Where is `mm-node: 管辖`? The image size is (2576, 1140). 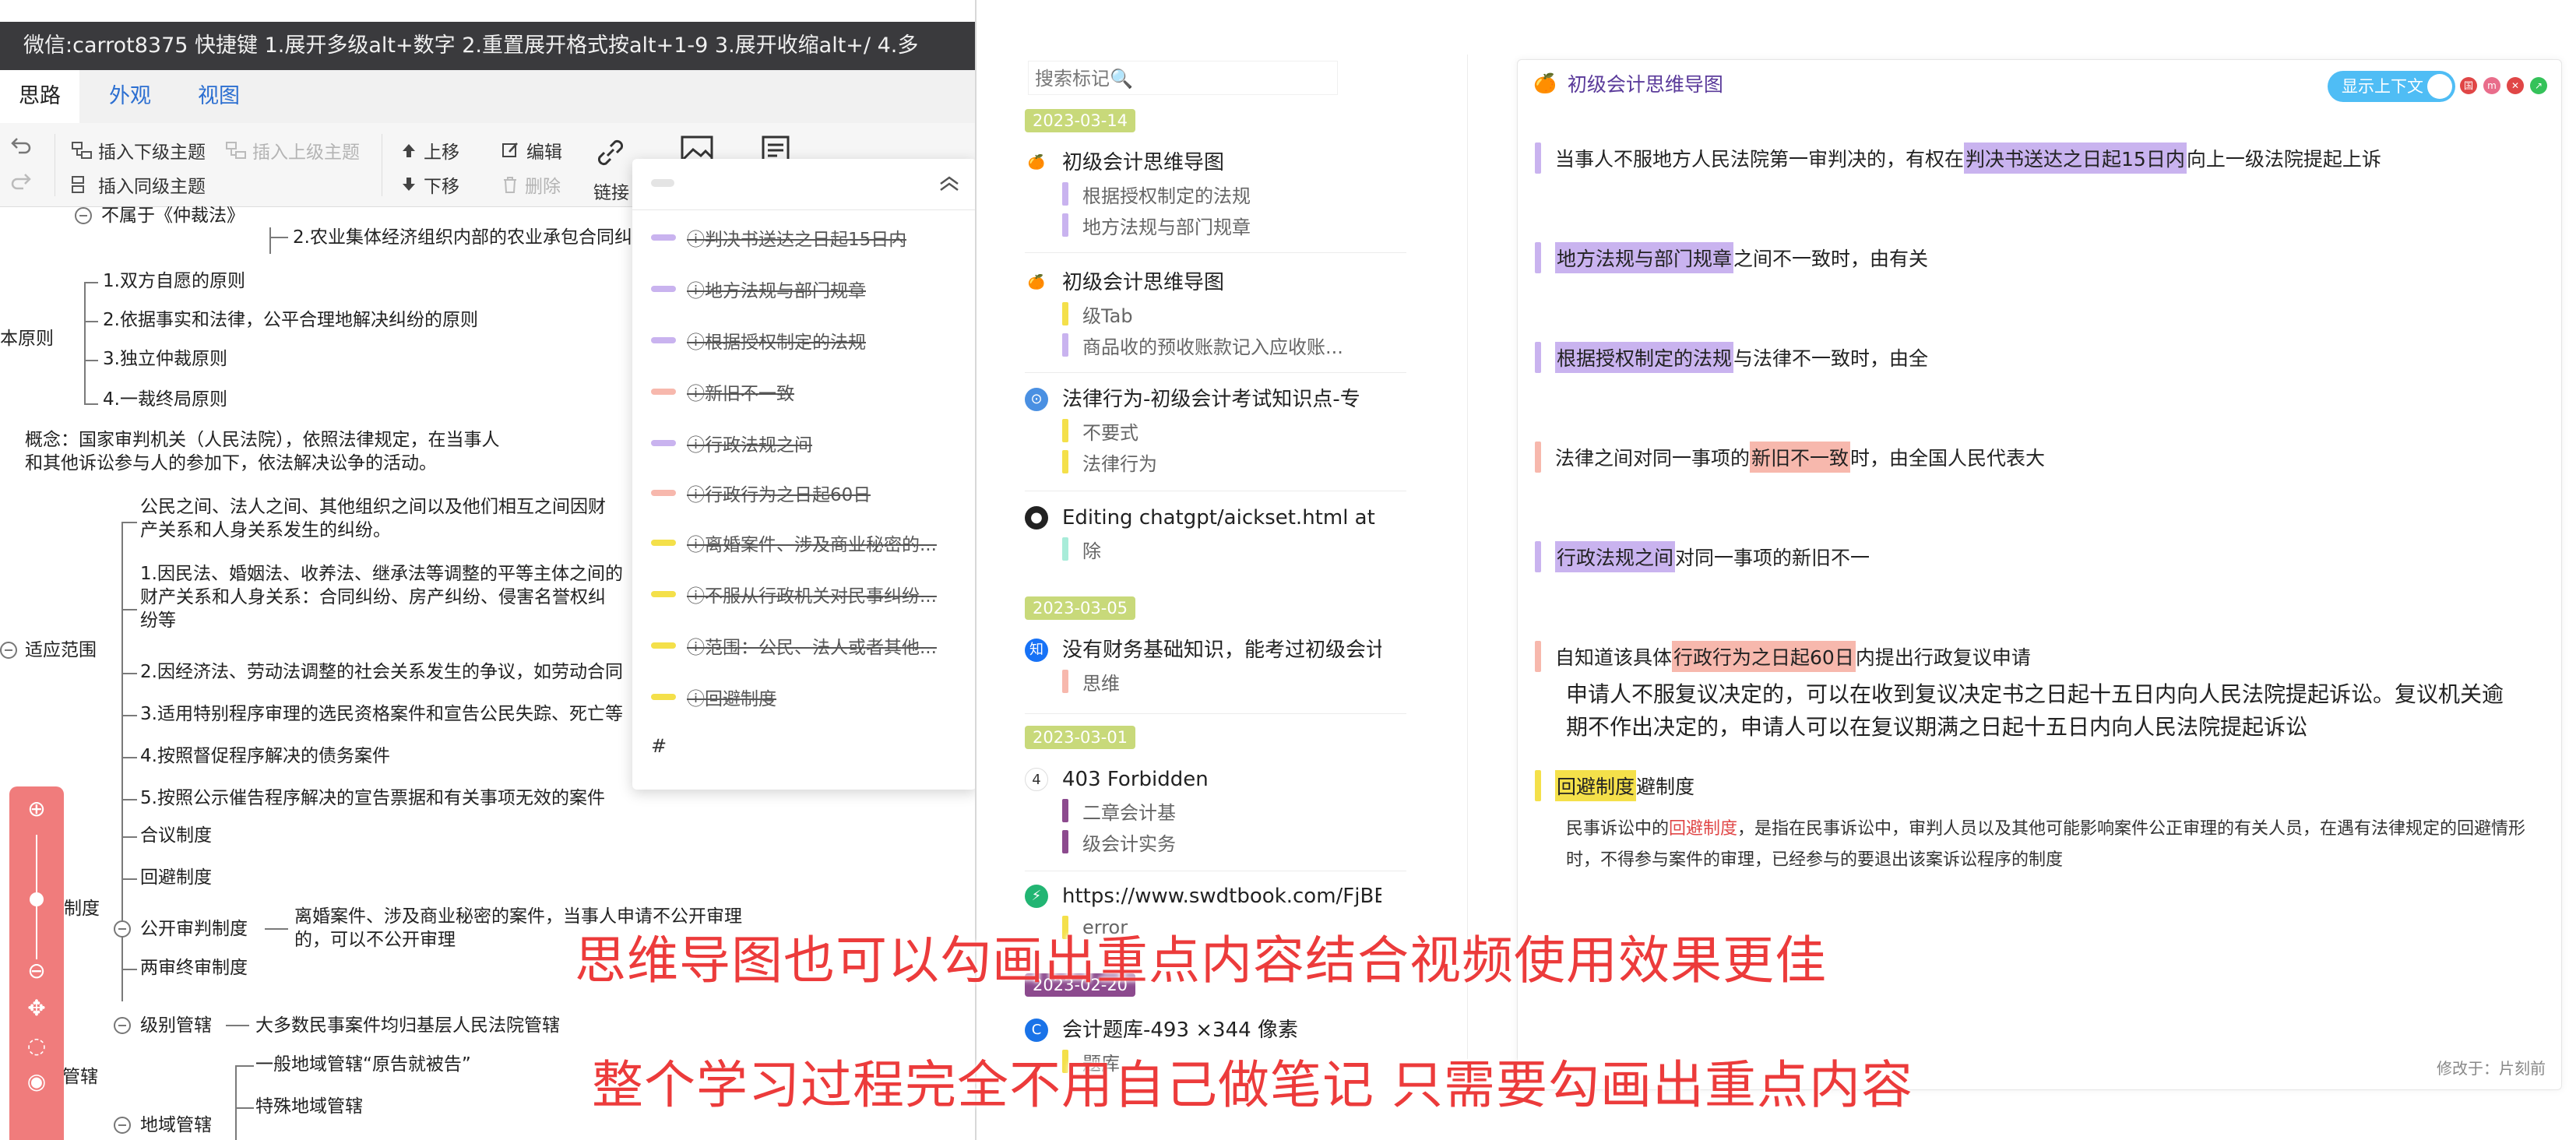
mm-node: 管辖 is located at coordinates (80, 1077).